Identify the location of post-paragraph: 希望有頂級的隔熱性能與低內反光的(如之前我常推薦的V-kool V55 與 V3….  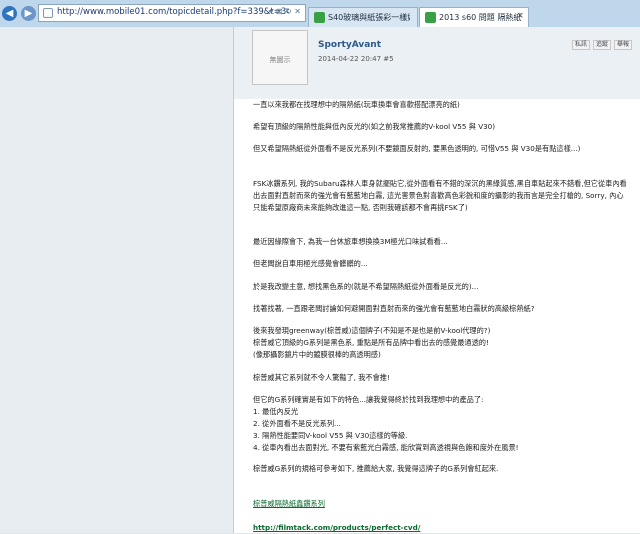
(374, 126).